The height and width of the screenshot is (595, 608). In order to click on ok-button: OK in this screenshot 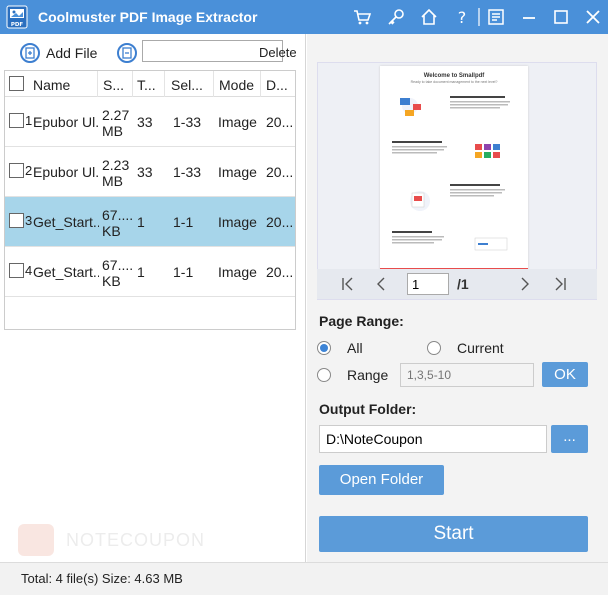, I will do `click(565, 374)`.